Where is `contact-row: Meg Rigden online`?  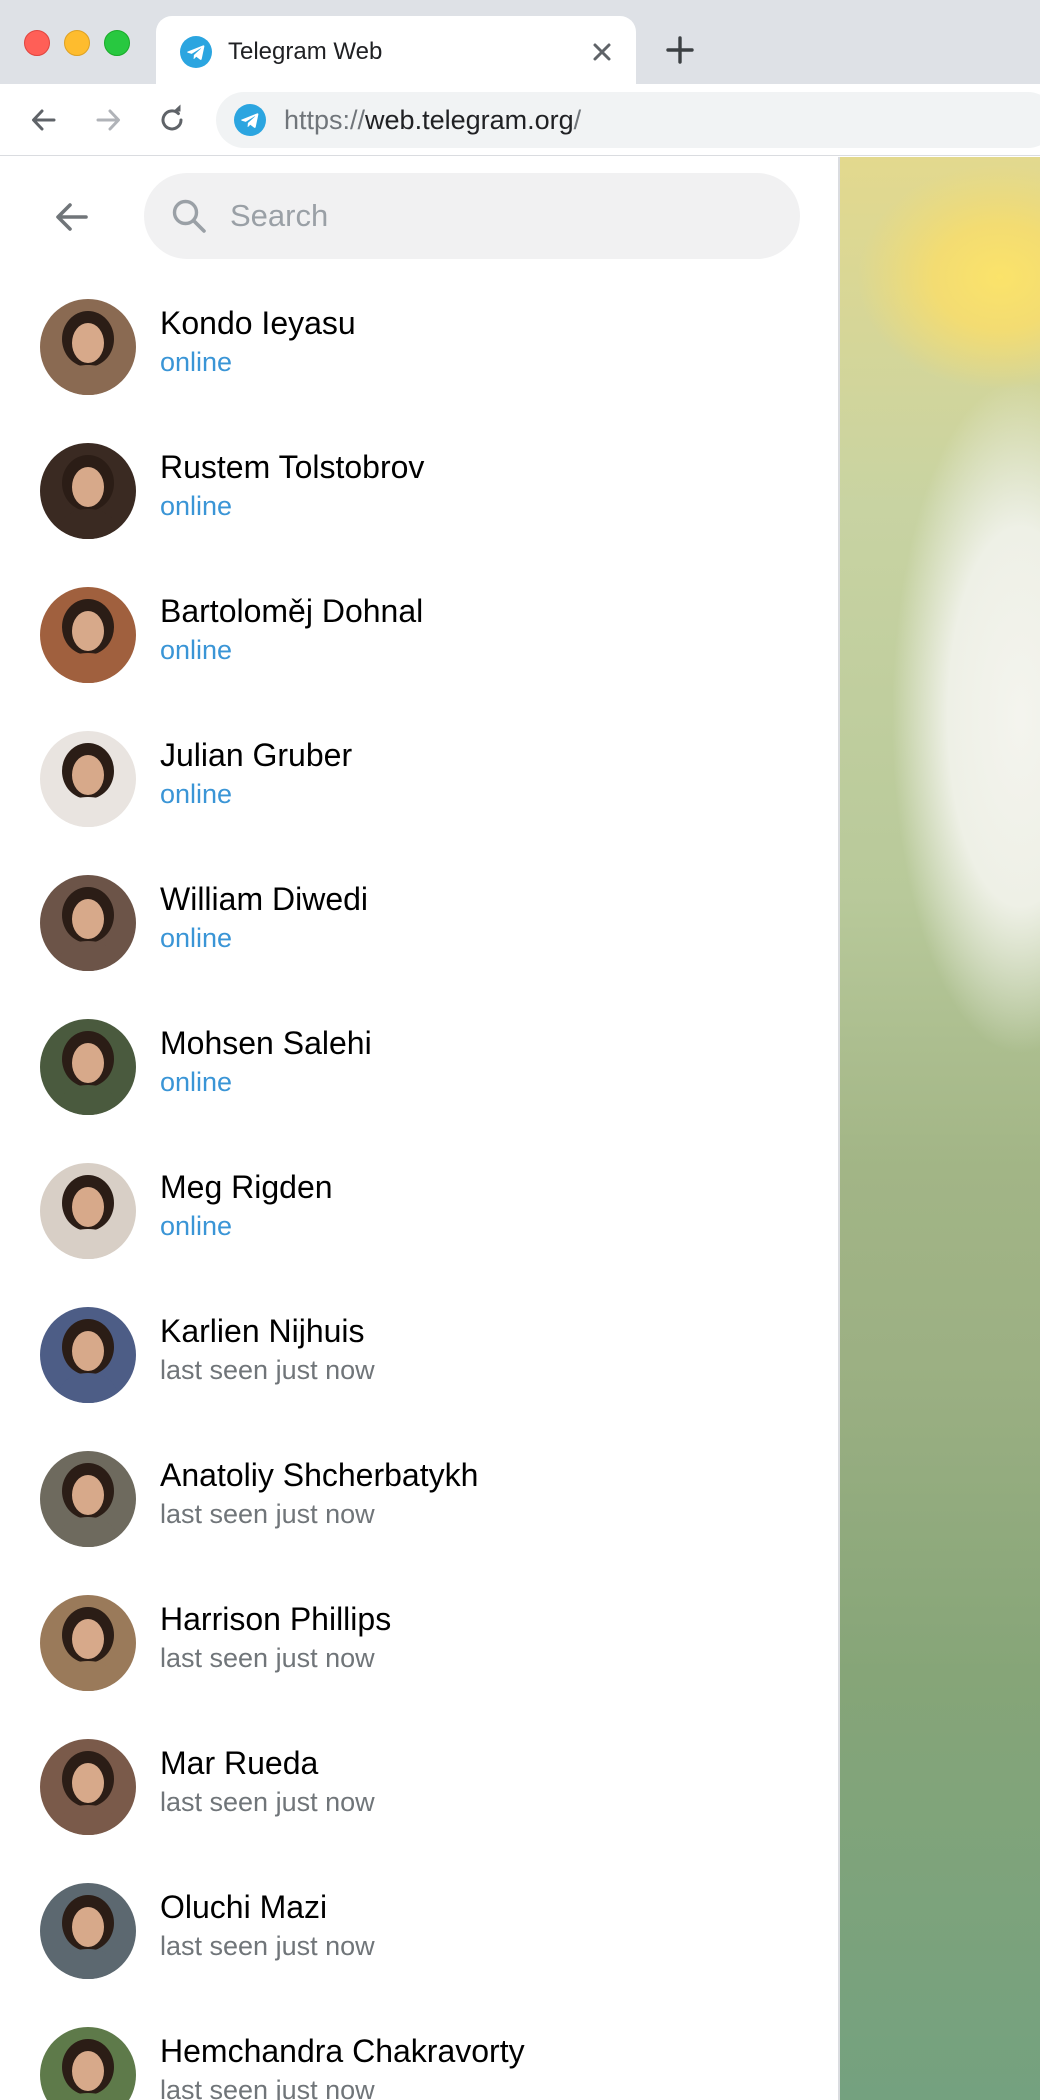
contact-row: Meg Rigden online is located at coordinates (419, 1229).